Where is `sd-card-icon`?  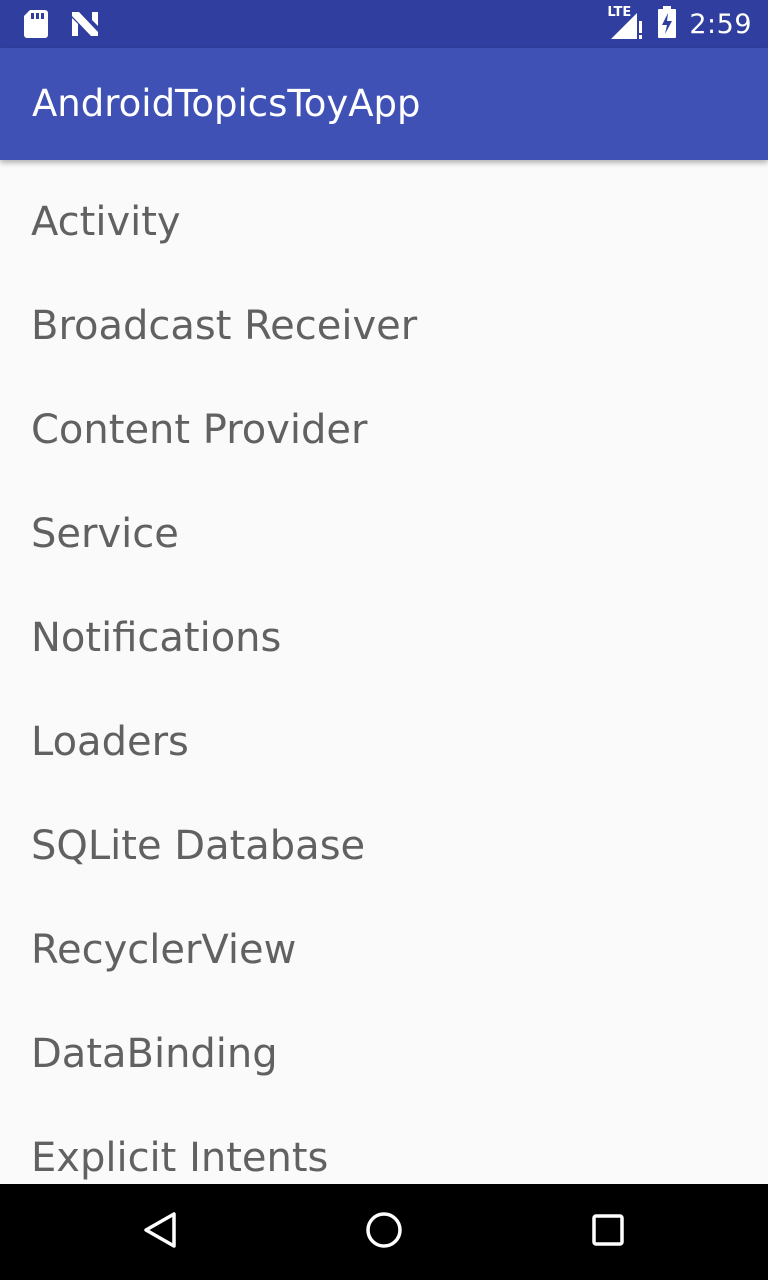
sd-card-icon is located at coordinates (36, 26).